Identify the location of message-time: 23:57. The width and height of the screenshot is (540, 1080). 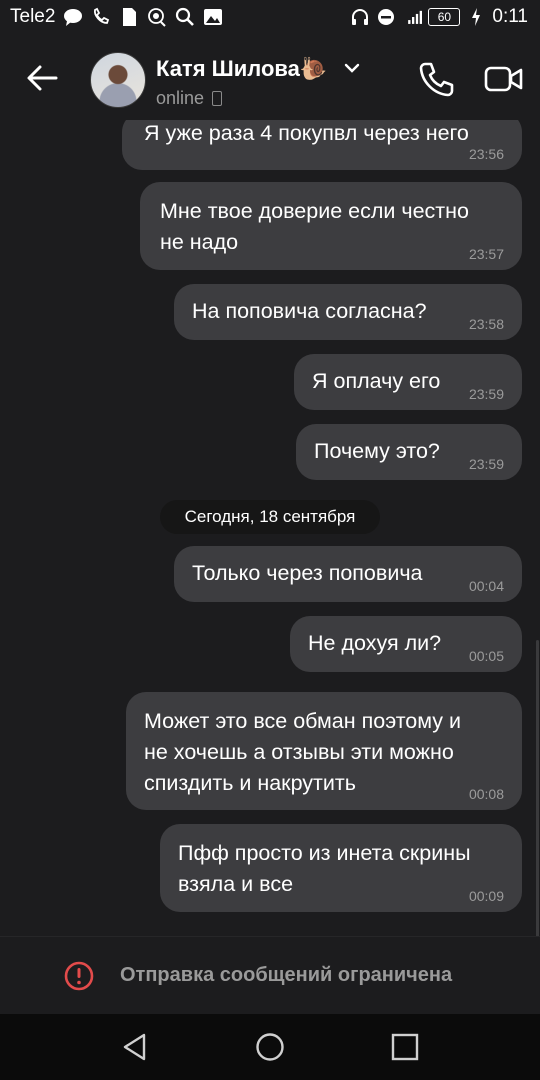
(486, 254).